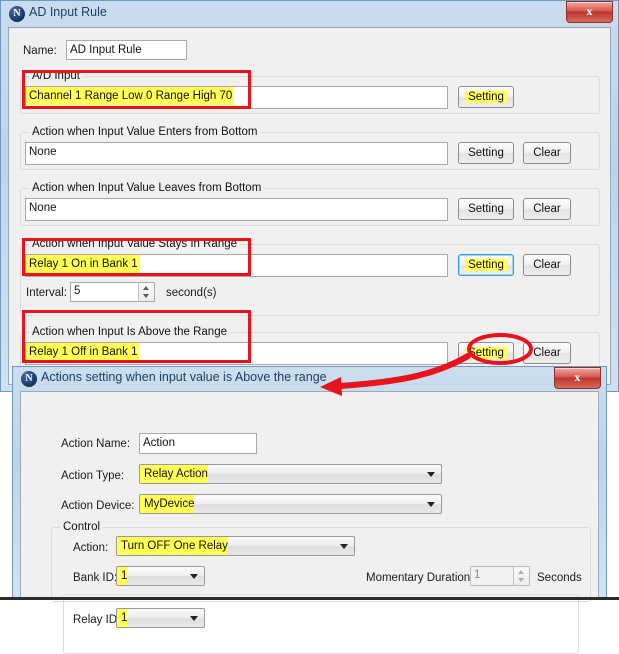 The width and height of the screenshot is (619, 654). What do you see at coordinates (521, 576) in the screenshot?
I see `momentary-spinner-arrows` at bounding box center [521, 576].